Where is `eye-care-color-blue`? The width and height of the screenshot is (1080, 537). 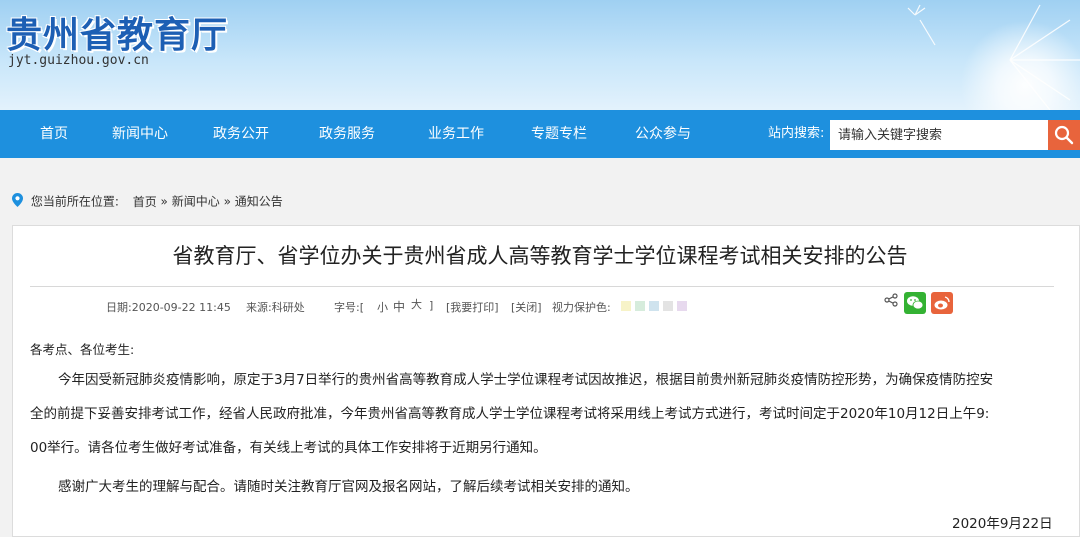
eye-care-color-blue is located at coordinates (654, 306).